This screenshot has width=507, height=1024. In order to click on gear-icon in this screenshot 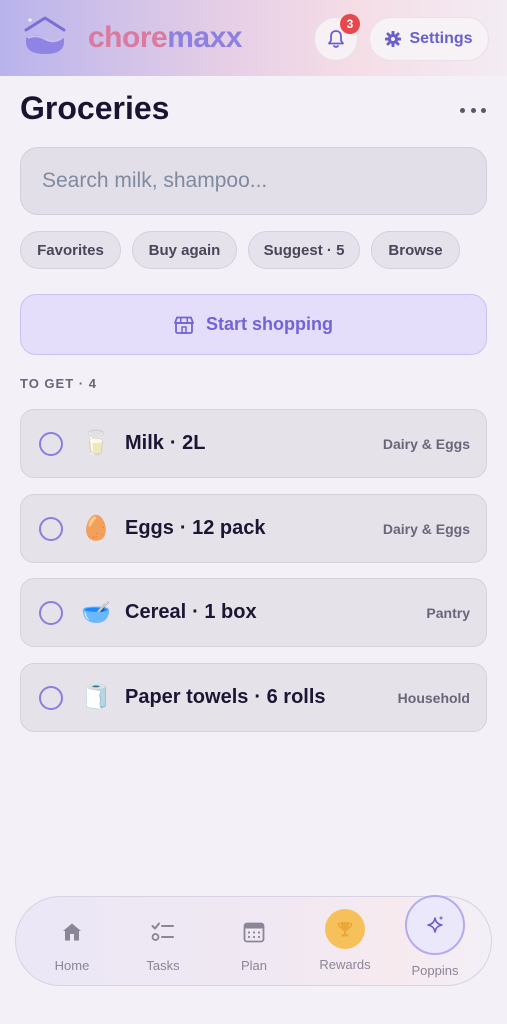, I will do `click(393, 39)`.